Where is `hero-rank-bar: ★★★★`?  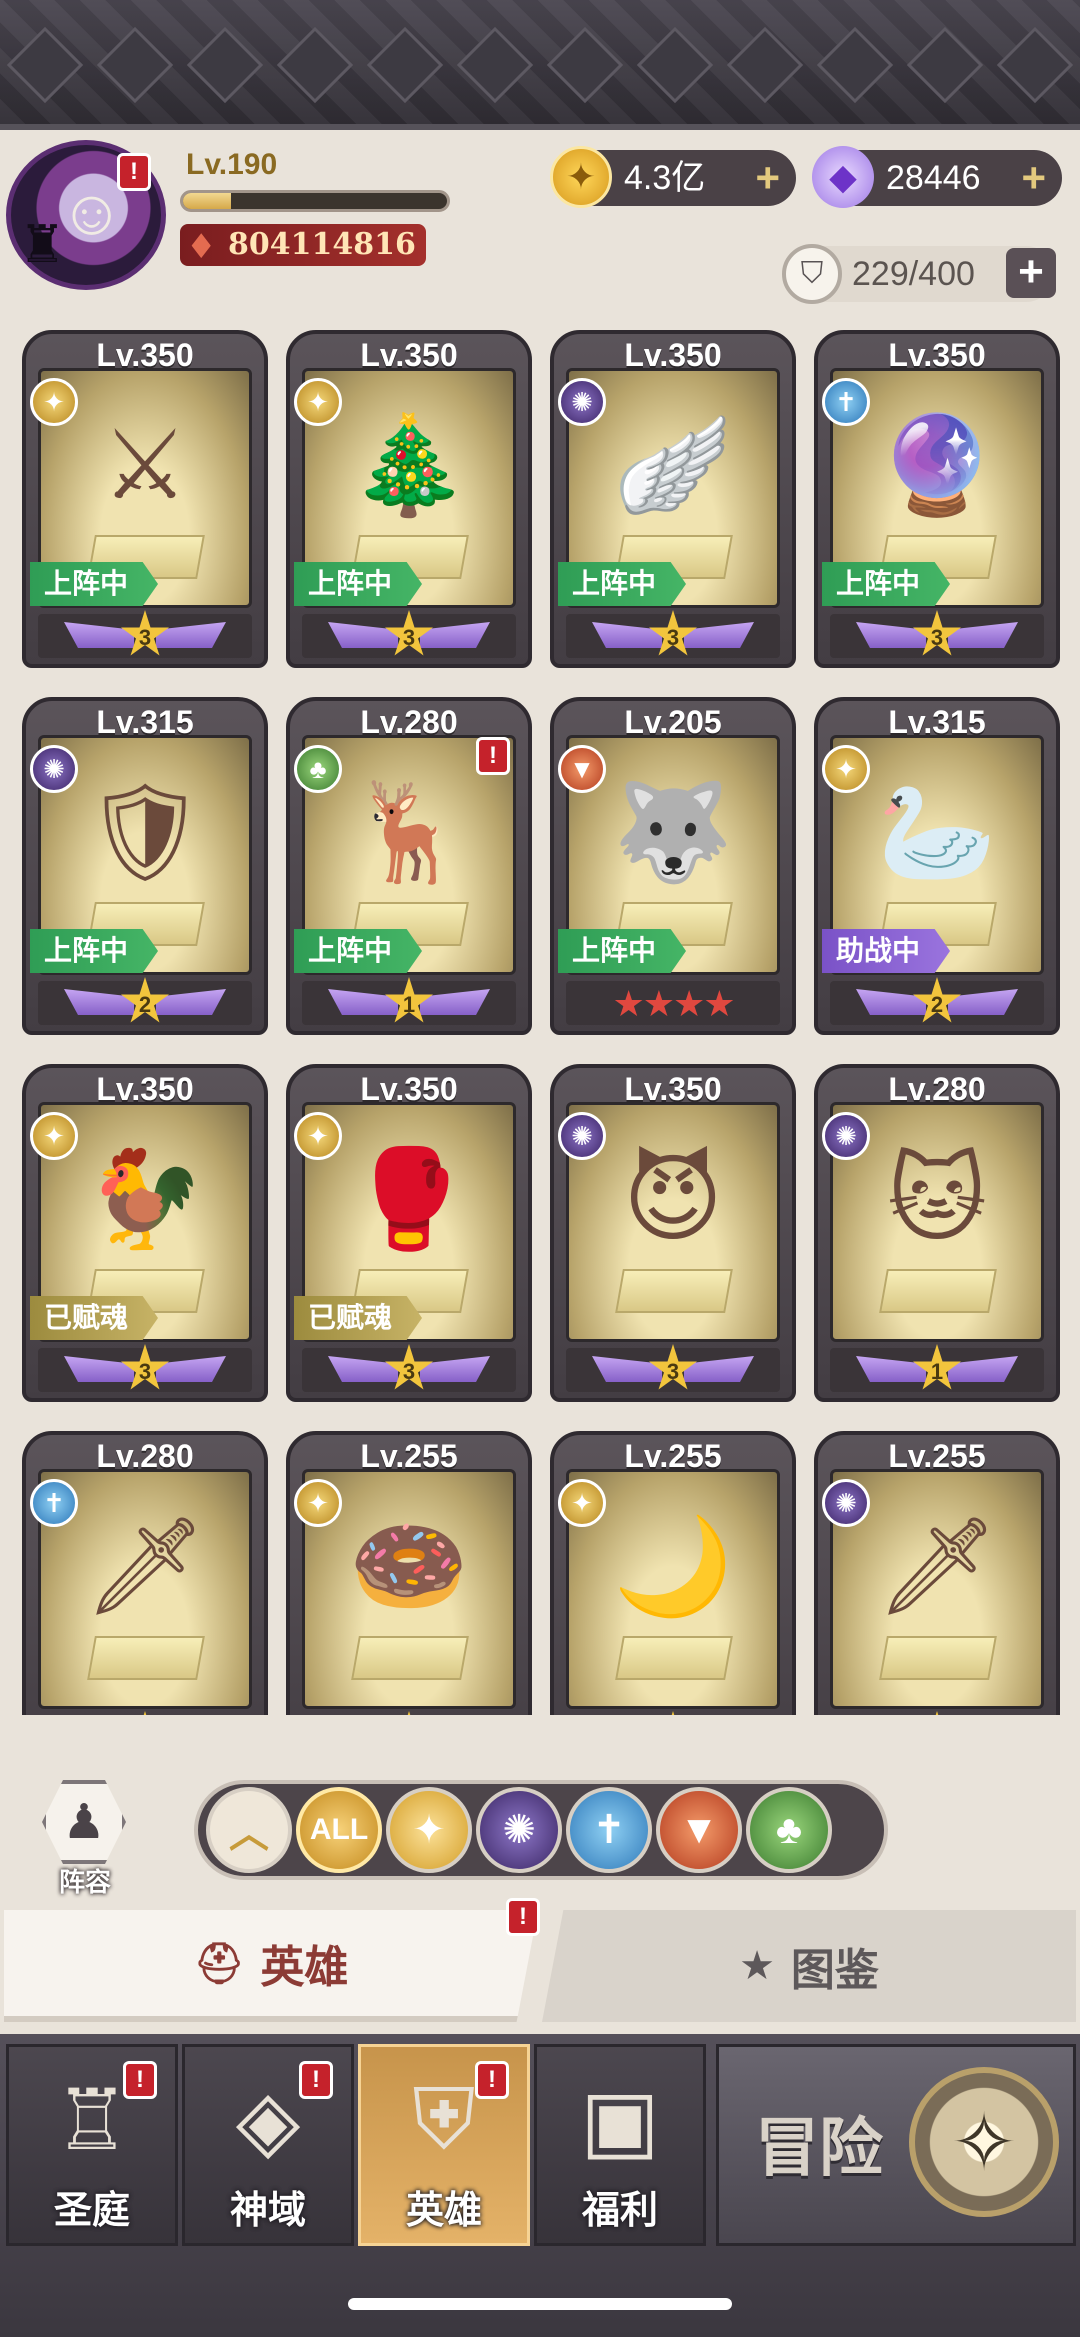 hero-rank-bar: ★★★★ is located at coordinates (673, 1003).